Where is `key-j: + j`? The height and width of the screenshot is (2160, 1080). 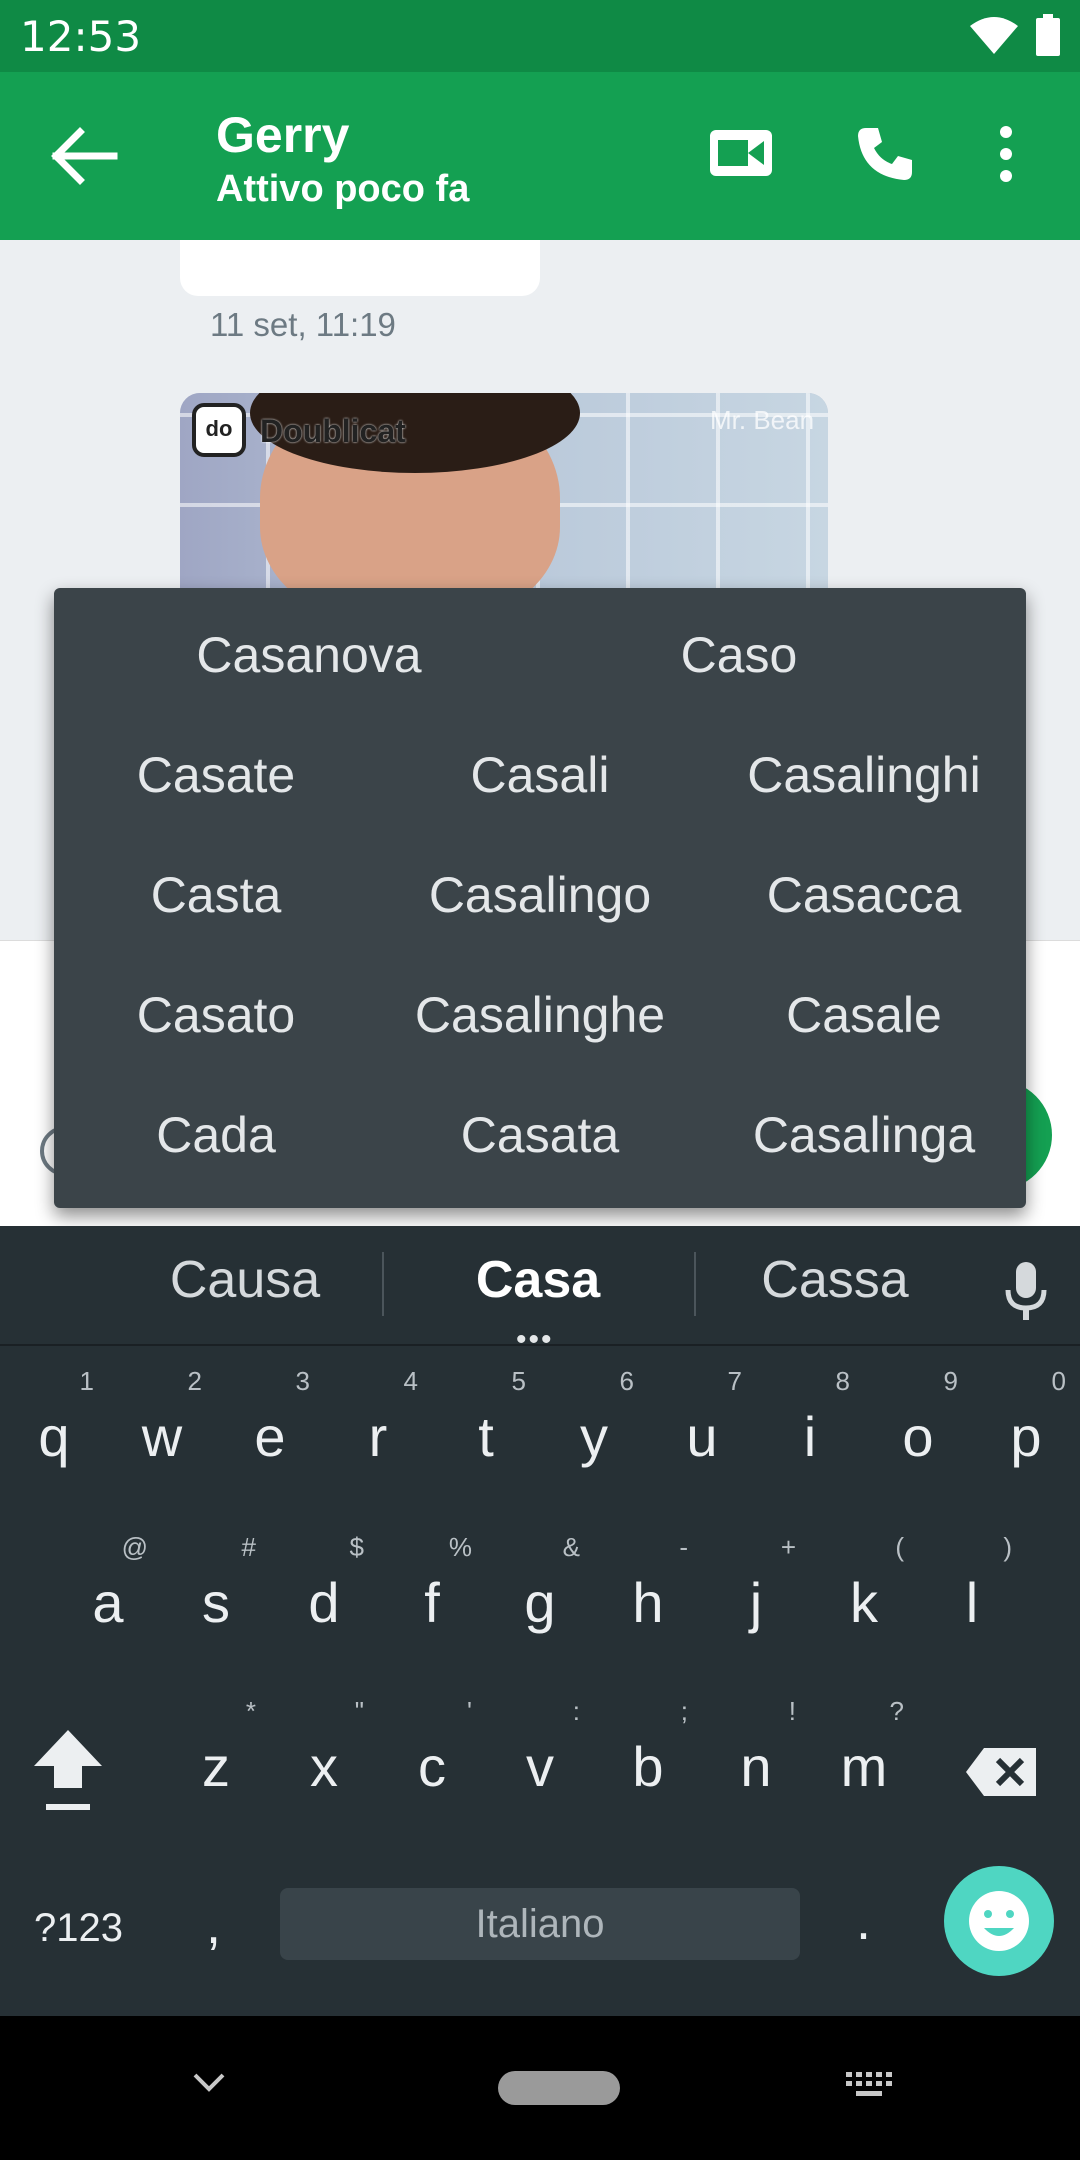
key-j: + j is located at coordinates (756, 1597).